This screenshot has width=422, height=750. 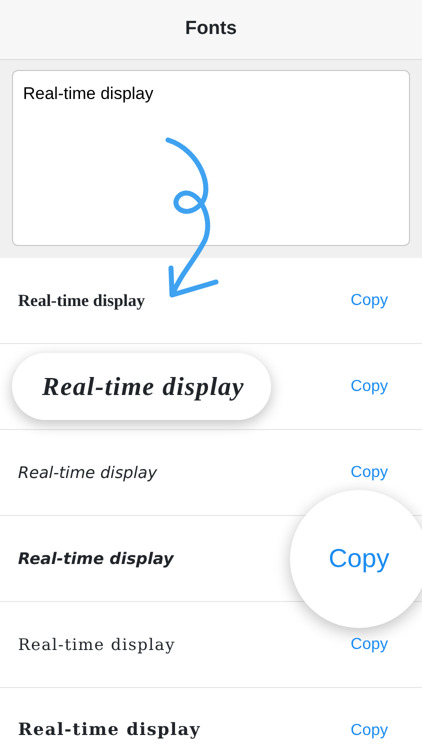 What do you see at coordinates (211, 29) in the screenshot?
I see `screen-title: Fonts` at bounding box center [211, 29].